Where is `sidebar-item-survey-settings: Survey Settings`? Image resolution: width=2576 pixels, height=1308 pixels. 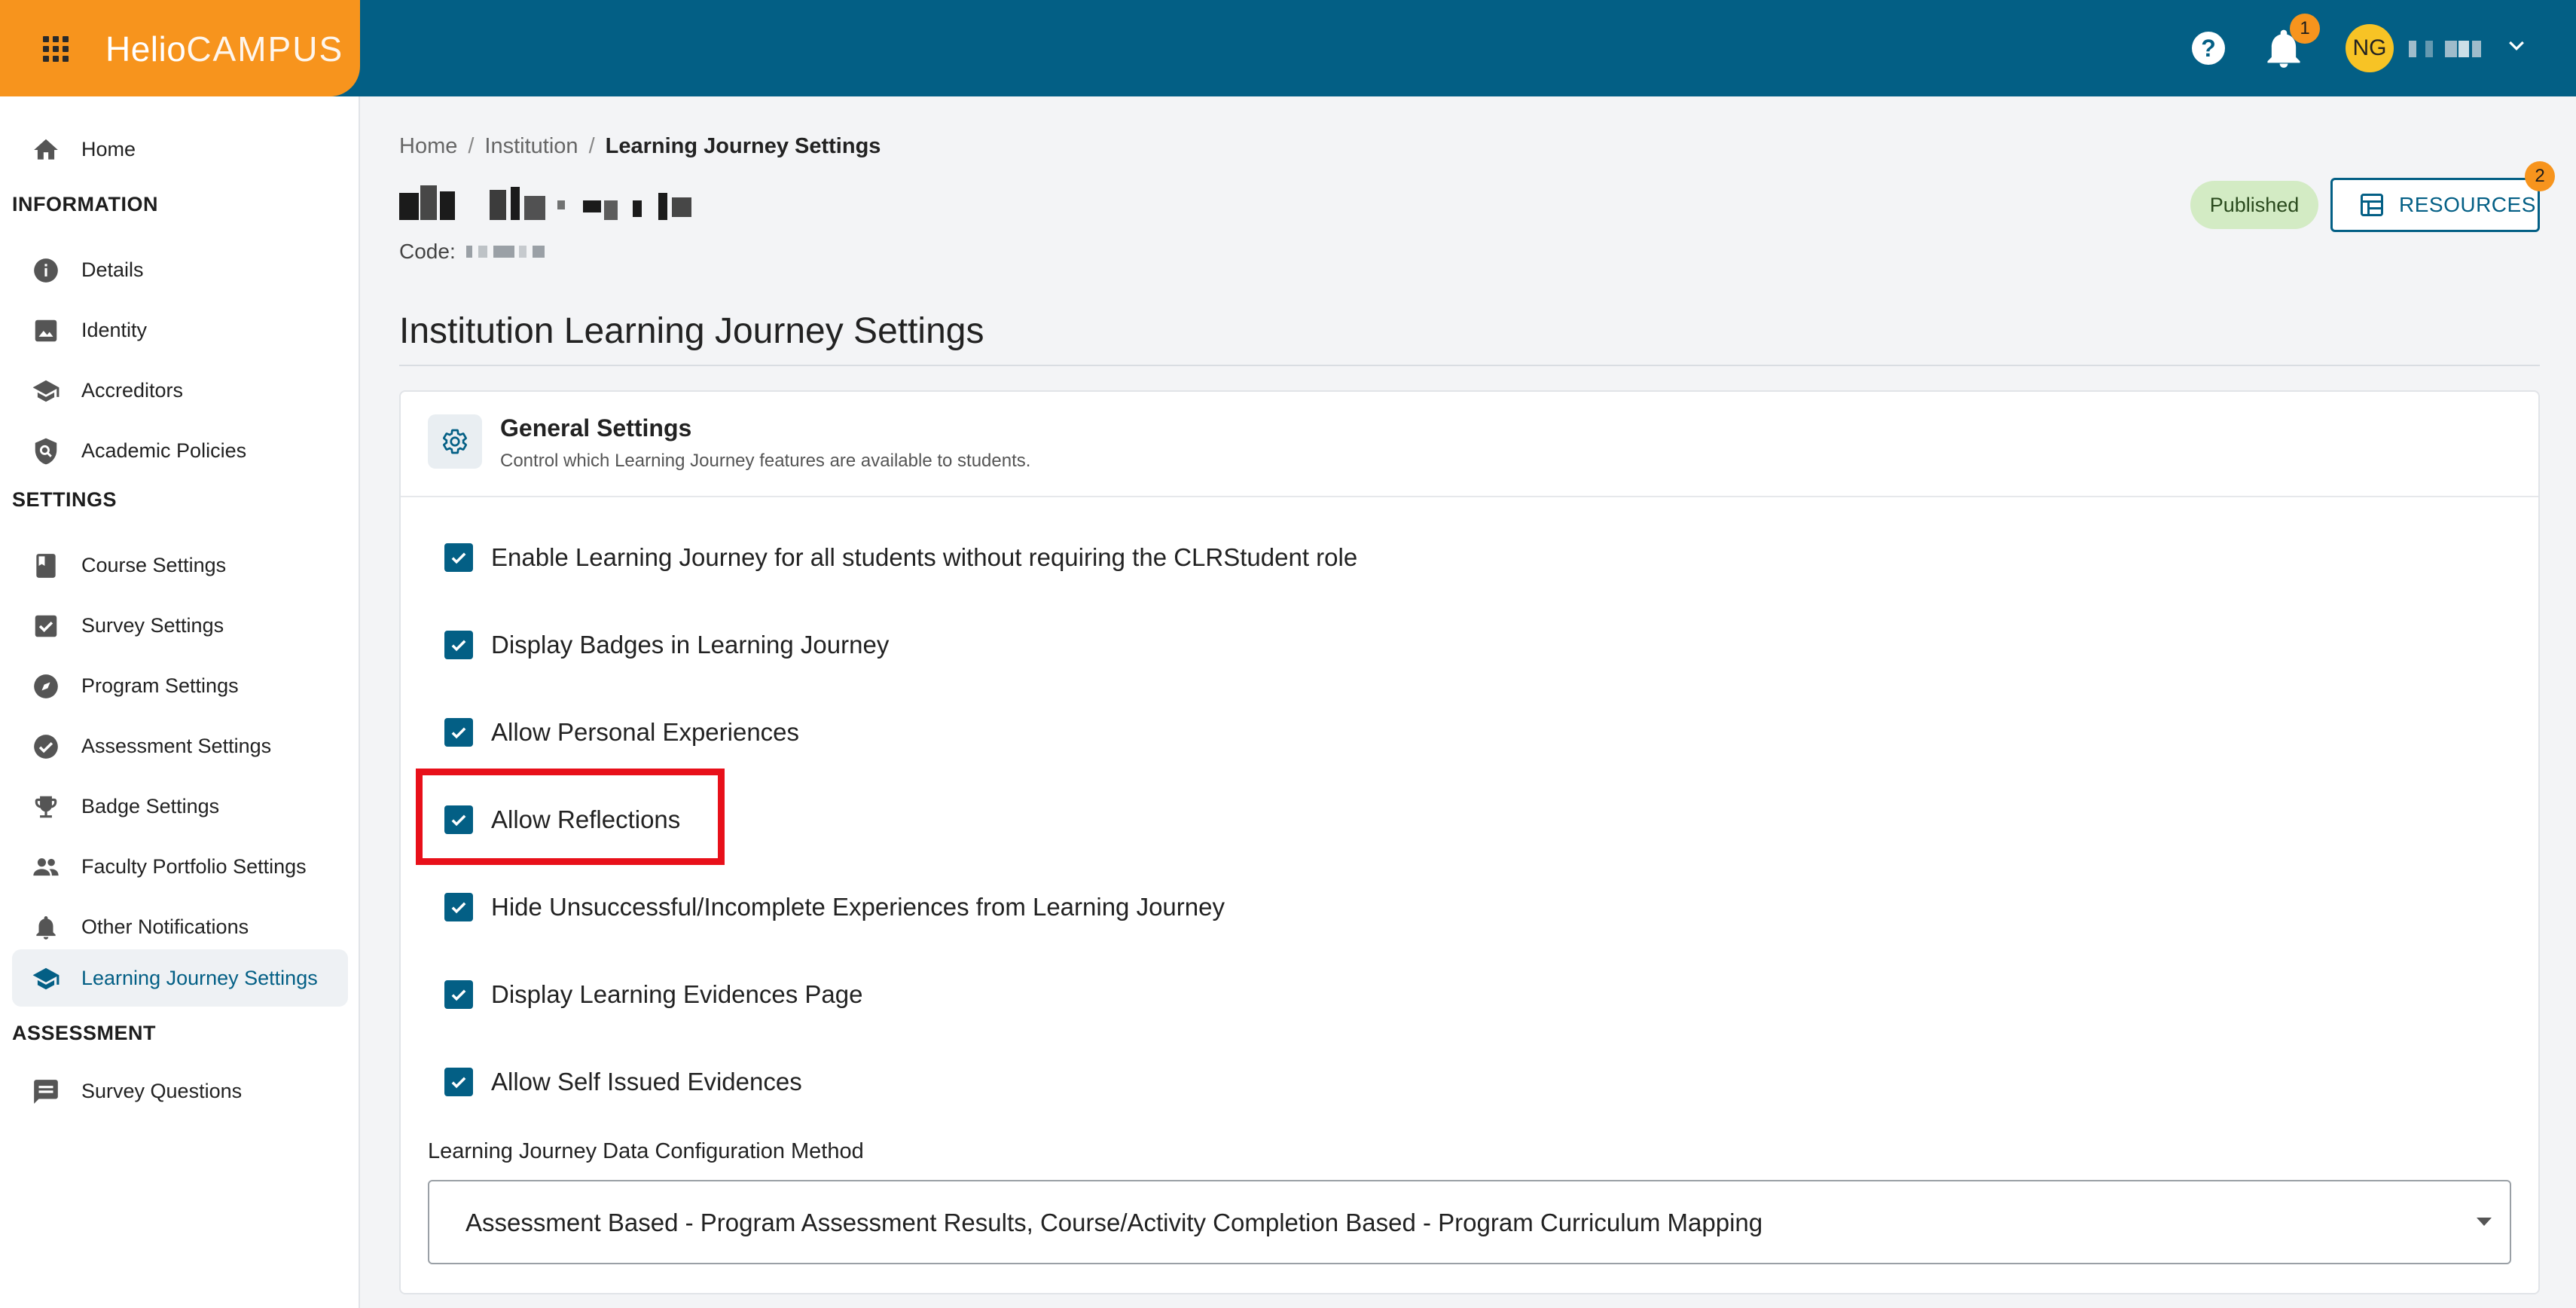 sidebar-item-survey-settings: Survey Settings is located at coordinates (180, 626).